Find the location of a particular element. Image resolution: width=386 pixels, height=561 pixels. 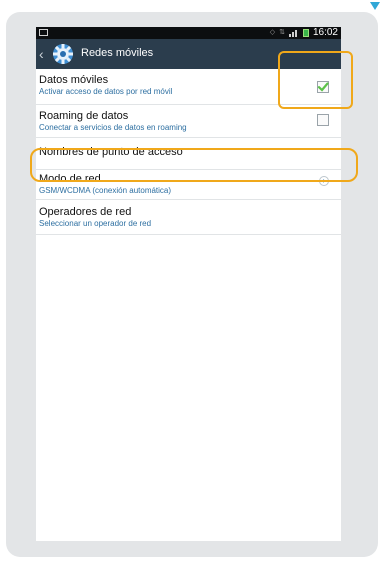

setting-title: Nombres de punto de acceso is located at coordinates (111, 152).